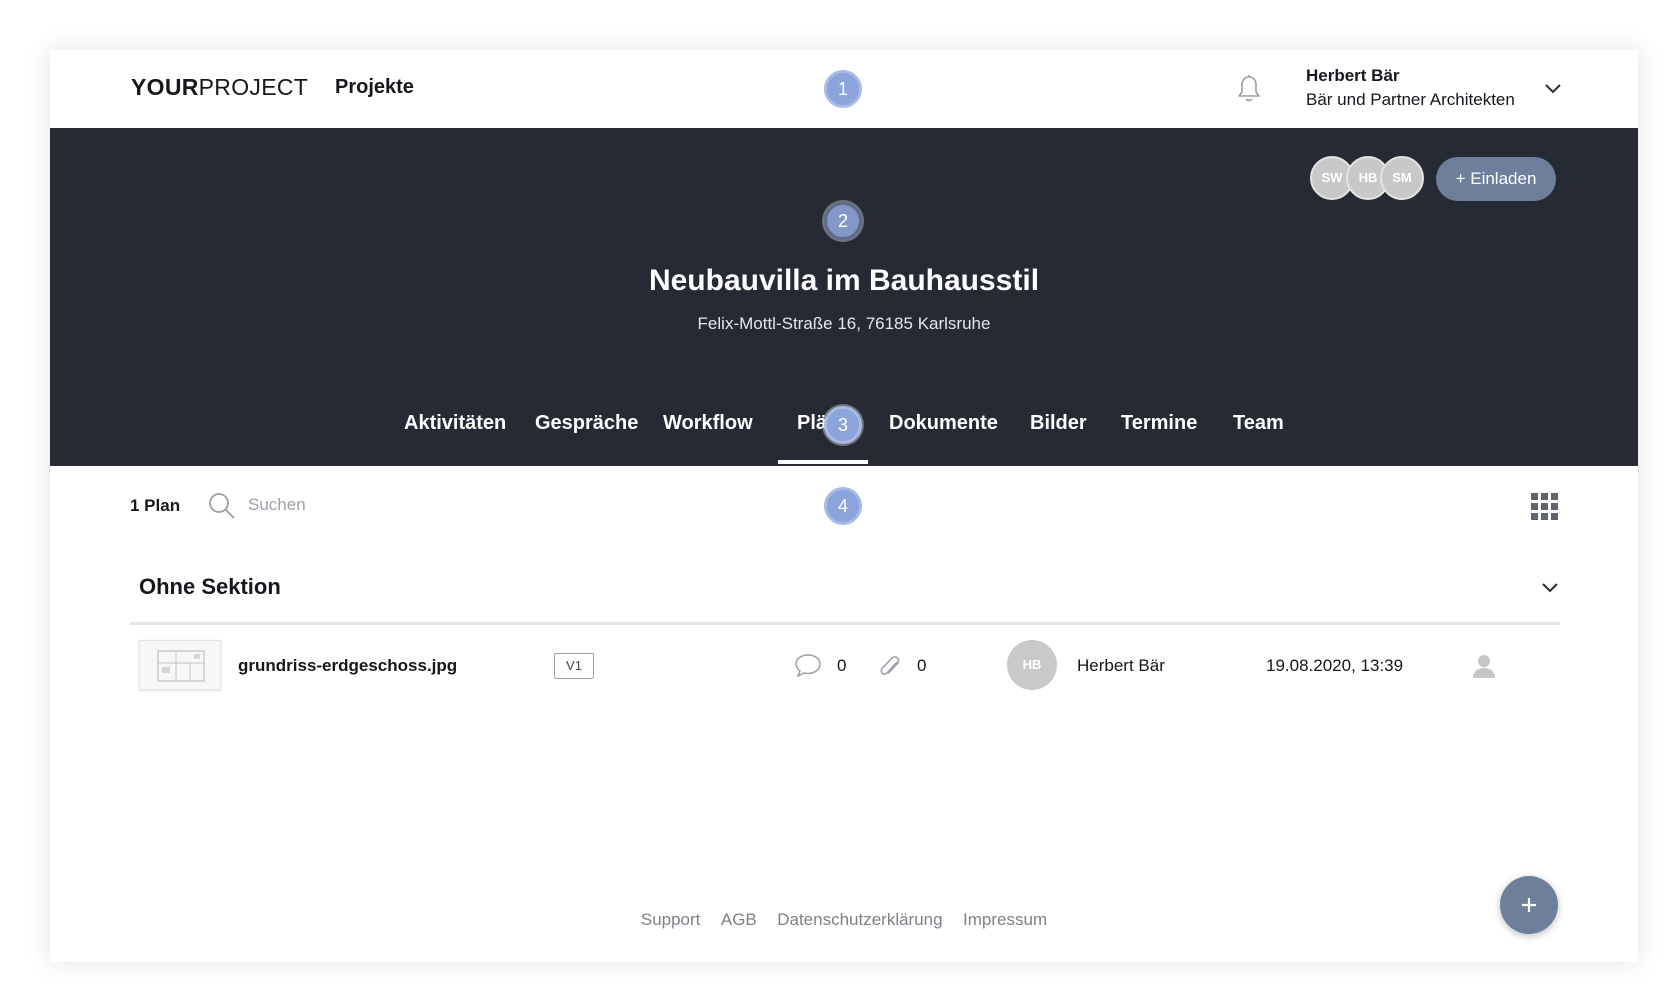  Describe the element at coordinates (739, 919) in the screenshot. I see `footer-link-agb: AGB` at that location.